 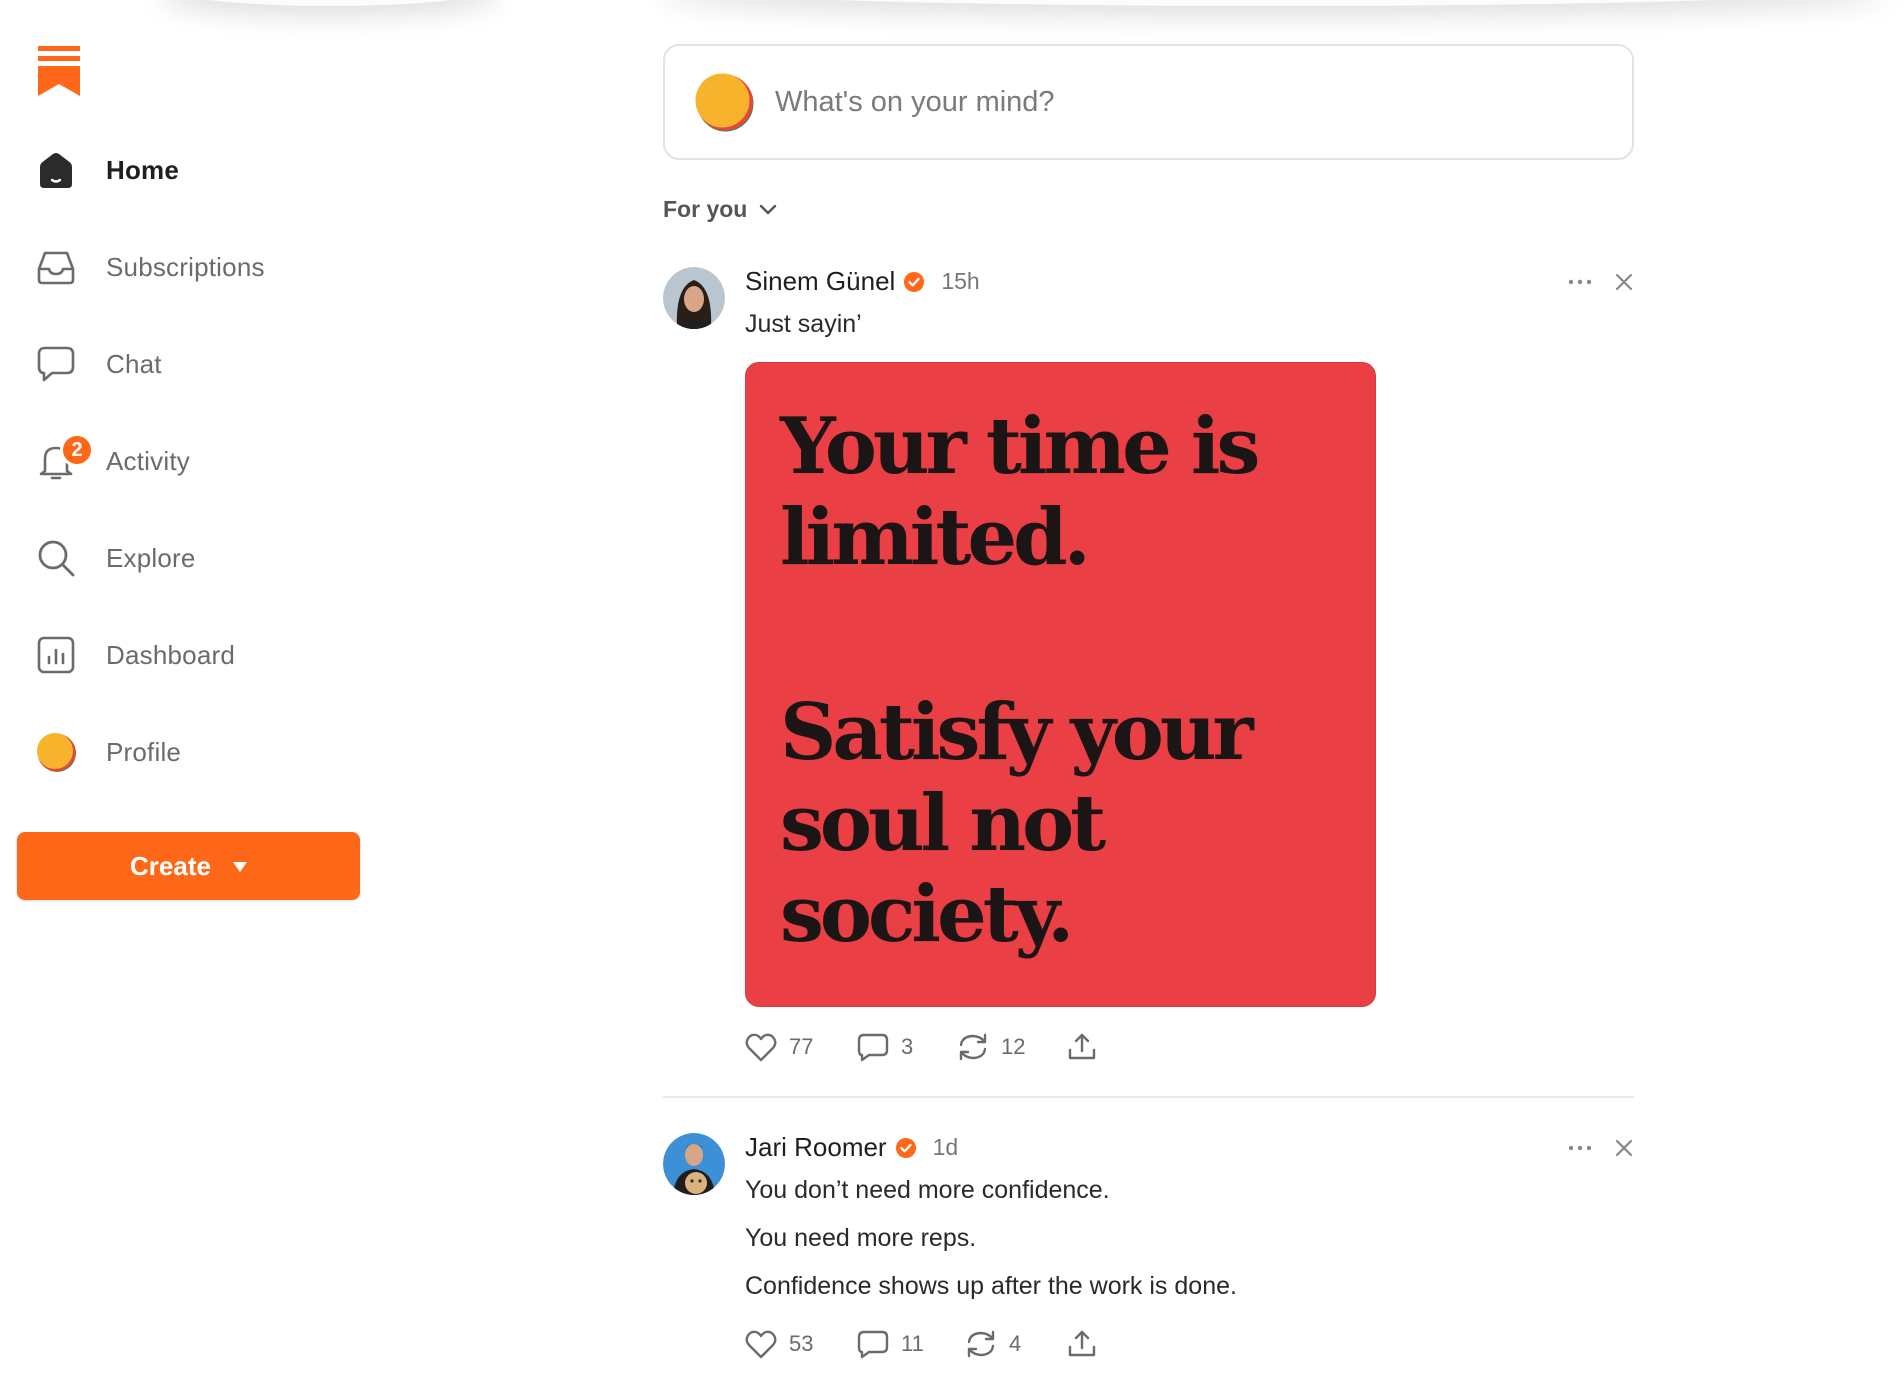 What do you see at coordinates (724, 102) in the screenshot?
I see `user-avatar` at bounding box center [724, 102].